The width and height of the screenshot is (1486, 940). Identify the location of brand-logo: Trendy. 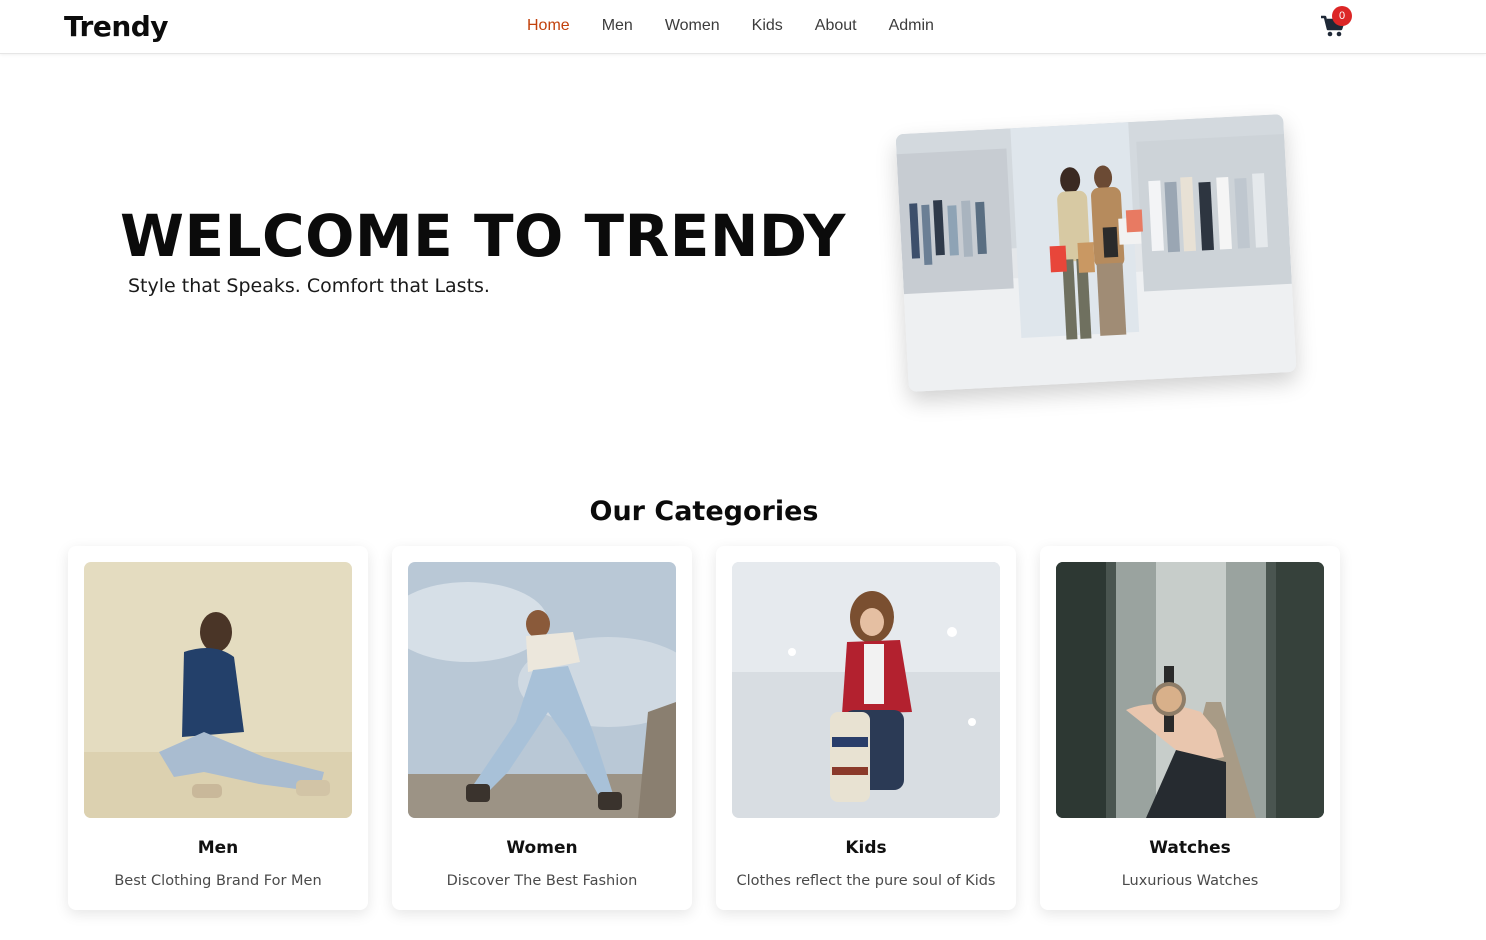
(116, 26).